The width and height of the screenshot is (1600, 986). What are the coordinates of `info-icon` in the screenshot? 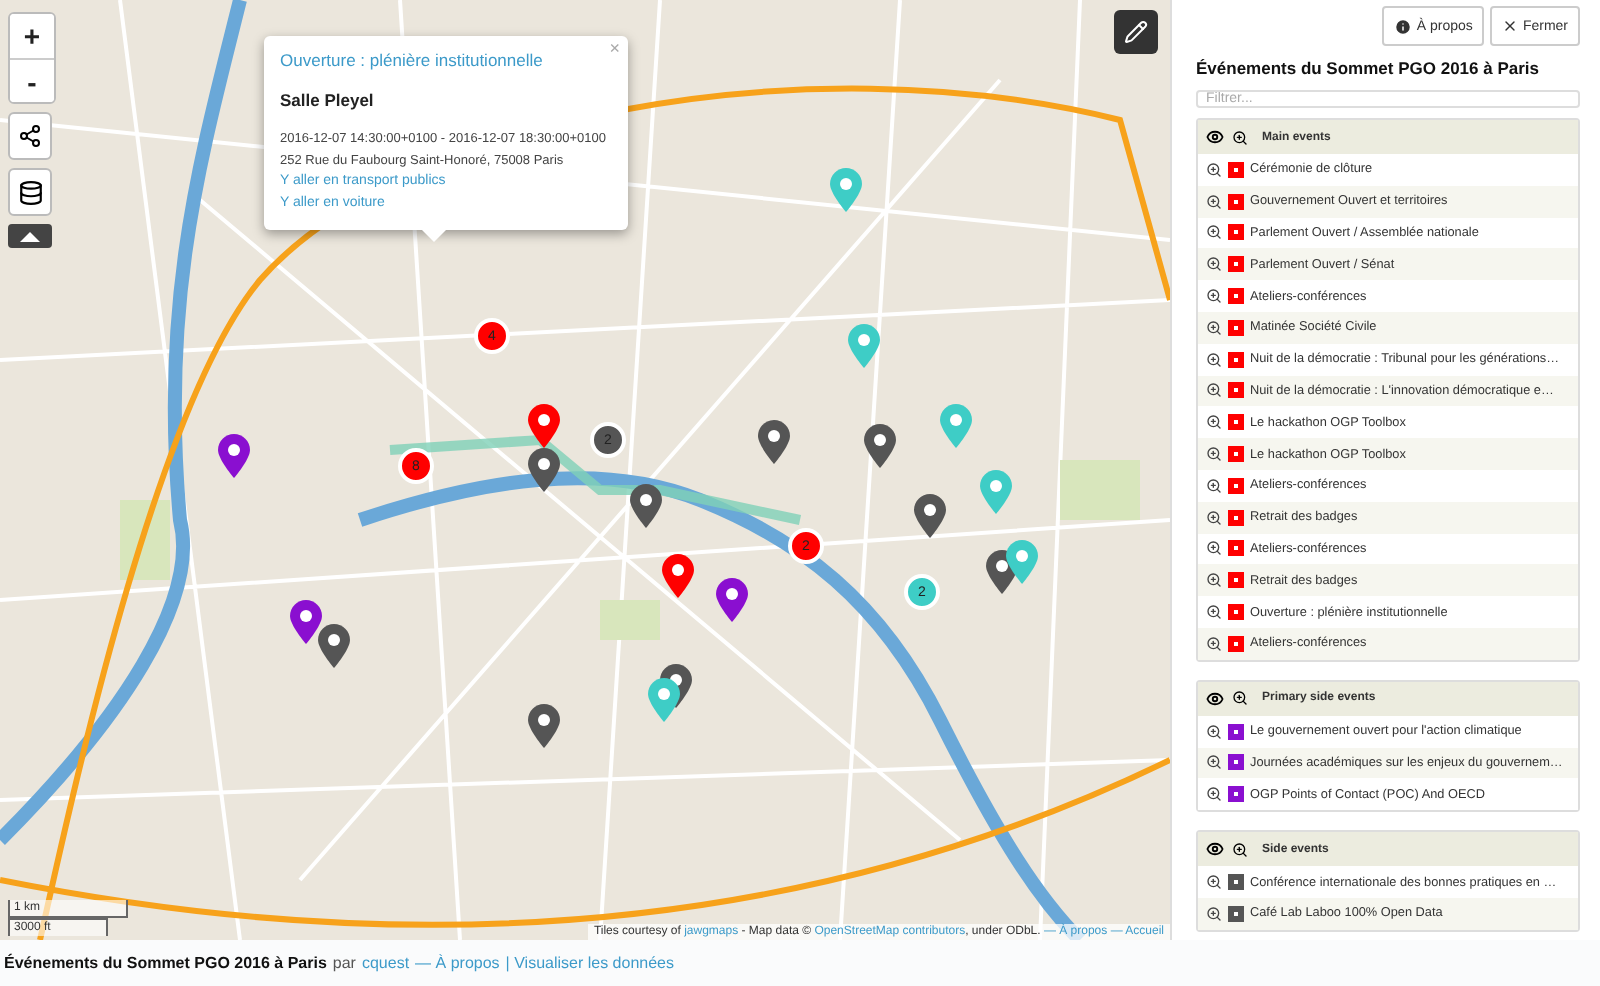 It's located at (1403, 26).